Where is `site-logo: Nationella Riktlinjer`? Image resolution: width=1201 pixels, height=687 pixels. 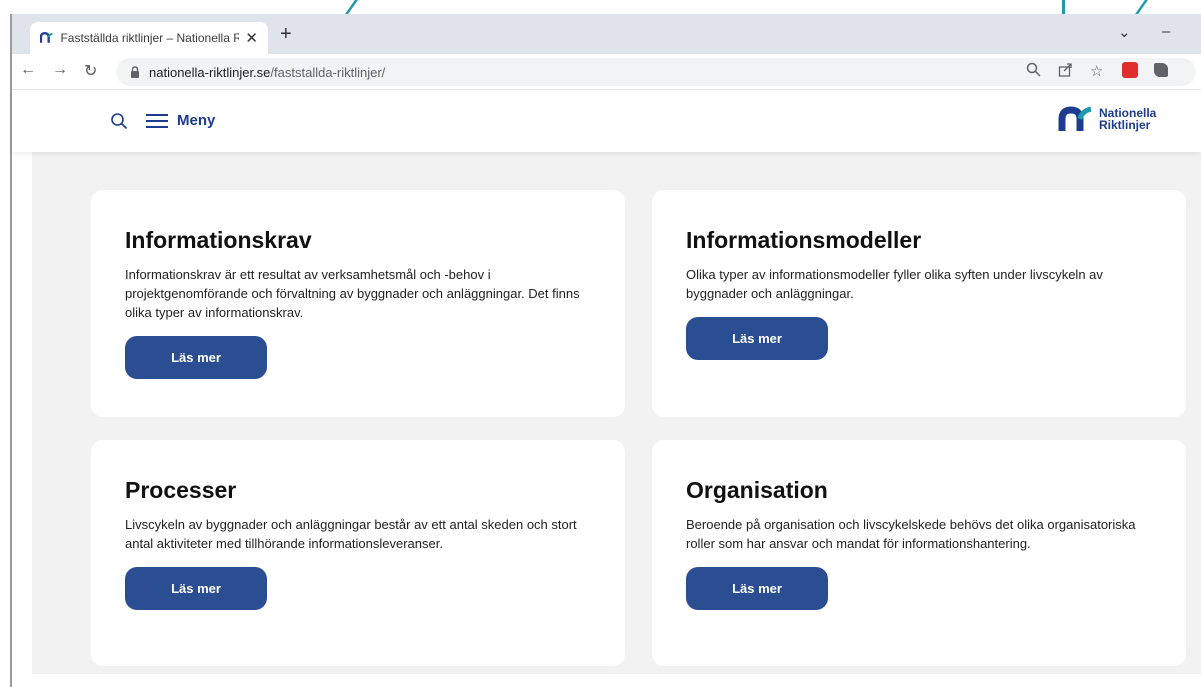 site-logo: Nationella Riktlinjer is located at coordinates (1107, 119).